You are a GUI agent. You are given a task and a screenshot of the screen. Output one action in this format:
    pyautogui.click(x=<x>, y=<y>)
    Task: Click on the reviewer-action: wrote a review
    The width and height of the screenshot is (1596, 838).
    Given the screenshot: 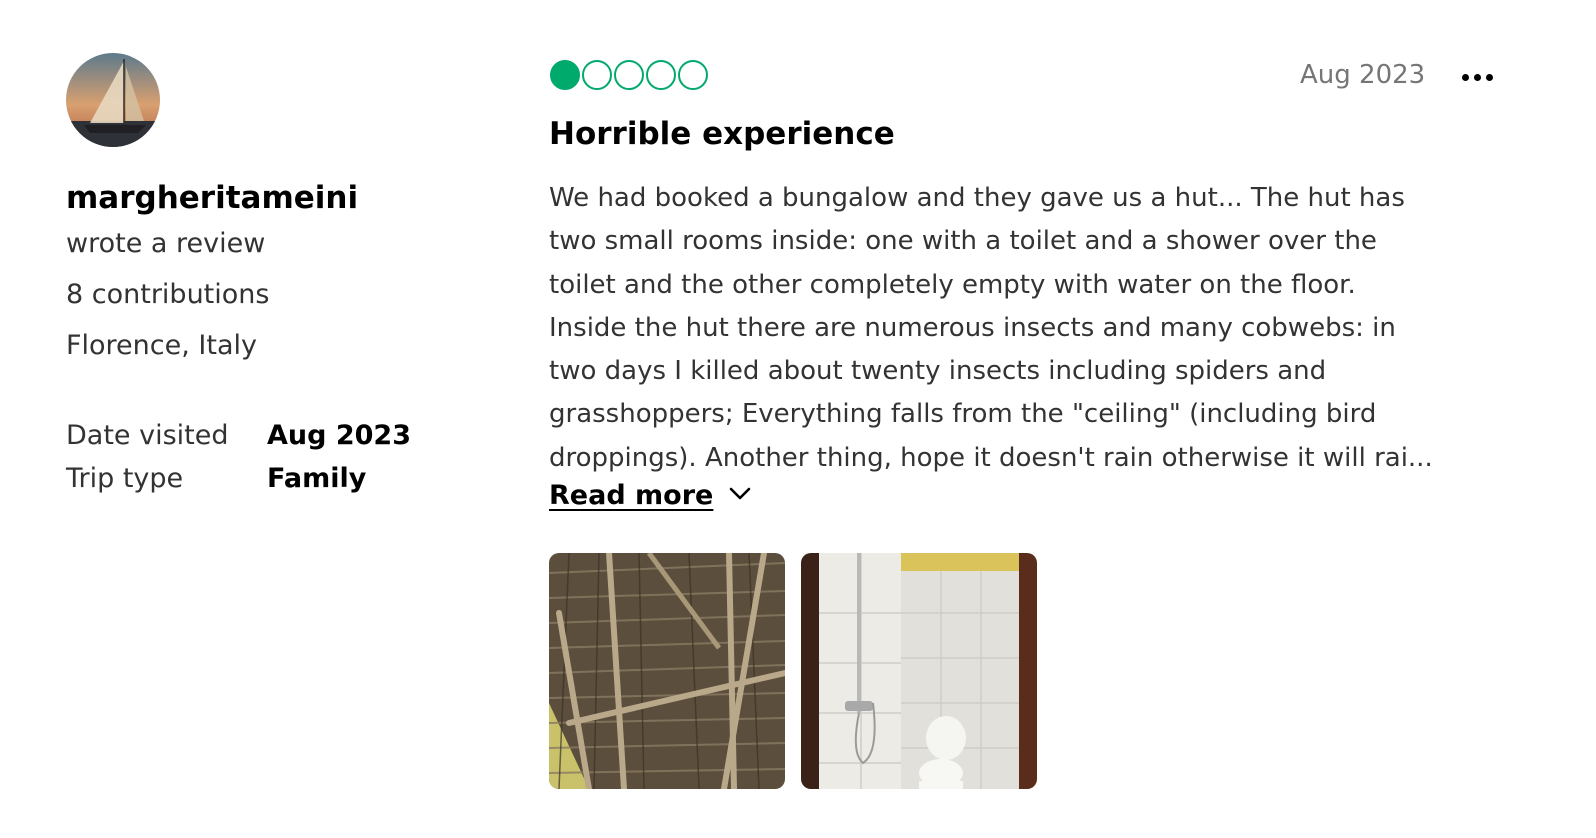 What is the action you would take?
    pyautogui.click(x=166, y=243)
    